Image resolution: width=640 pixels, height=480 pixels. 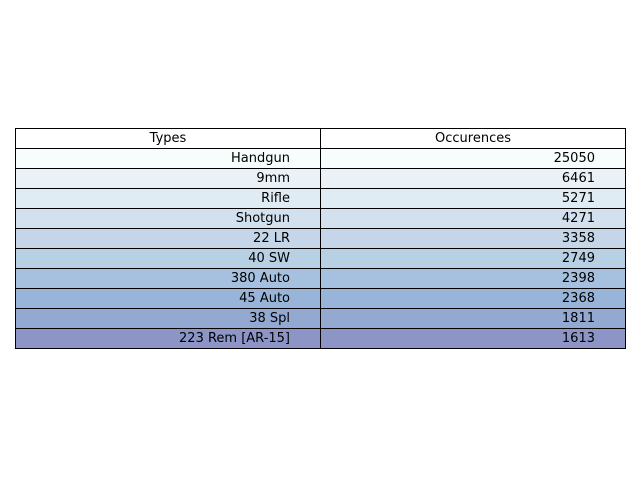 I want to click on header-types: Types, so click(x=168, y=138).